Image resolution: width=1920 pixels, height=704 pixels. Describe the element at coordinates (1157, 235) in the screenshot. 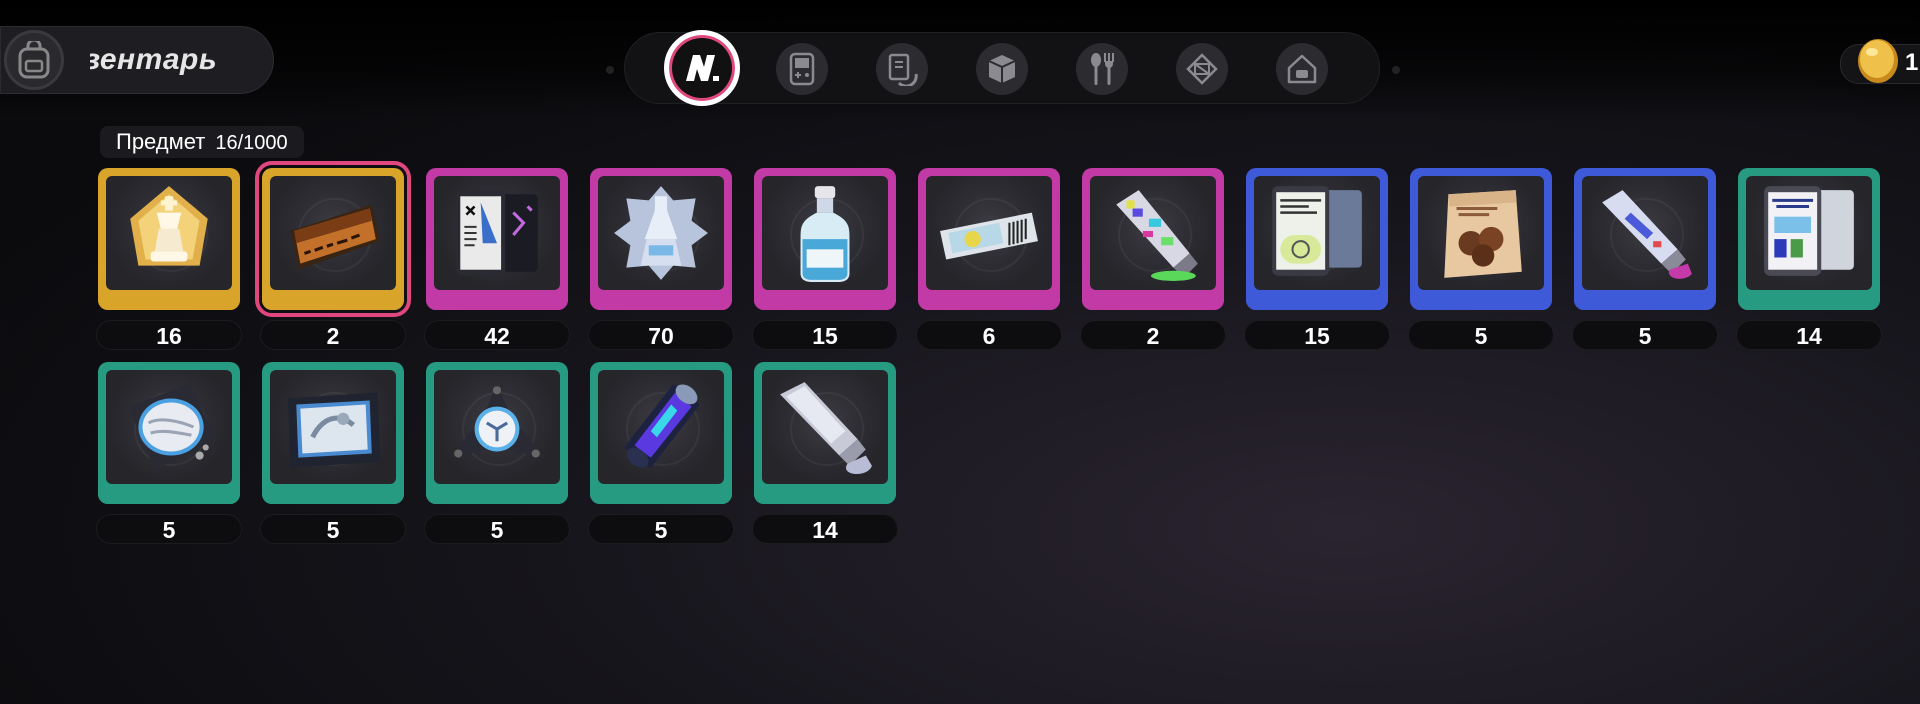

I see `glitch-paint-tube-icon` at that location.